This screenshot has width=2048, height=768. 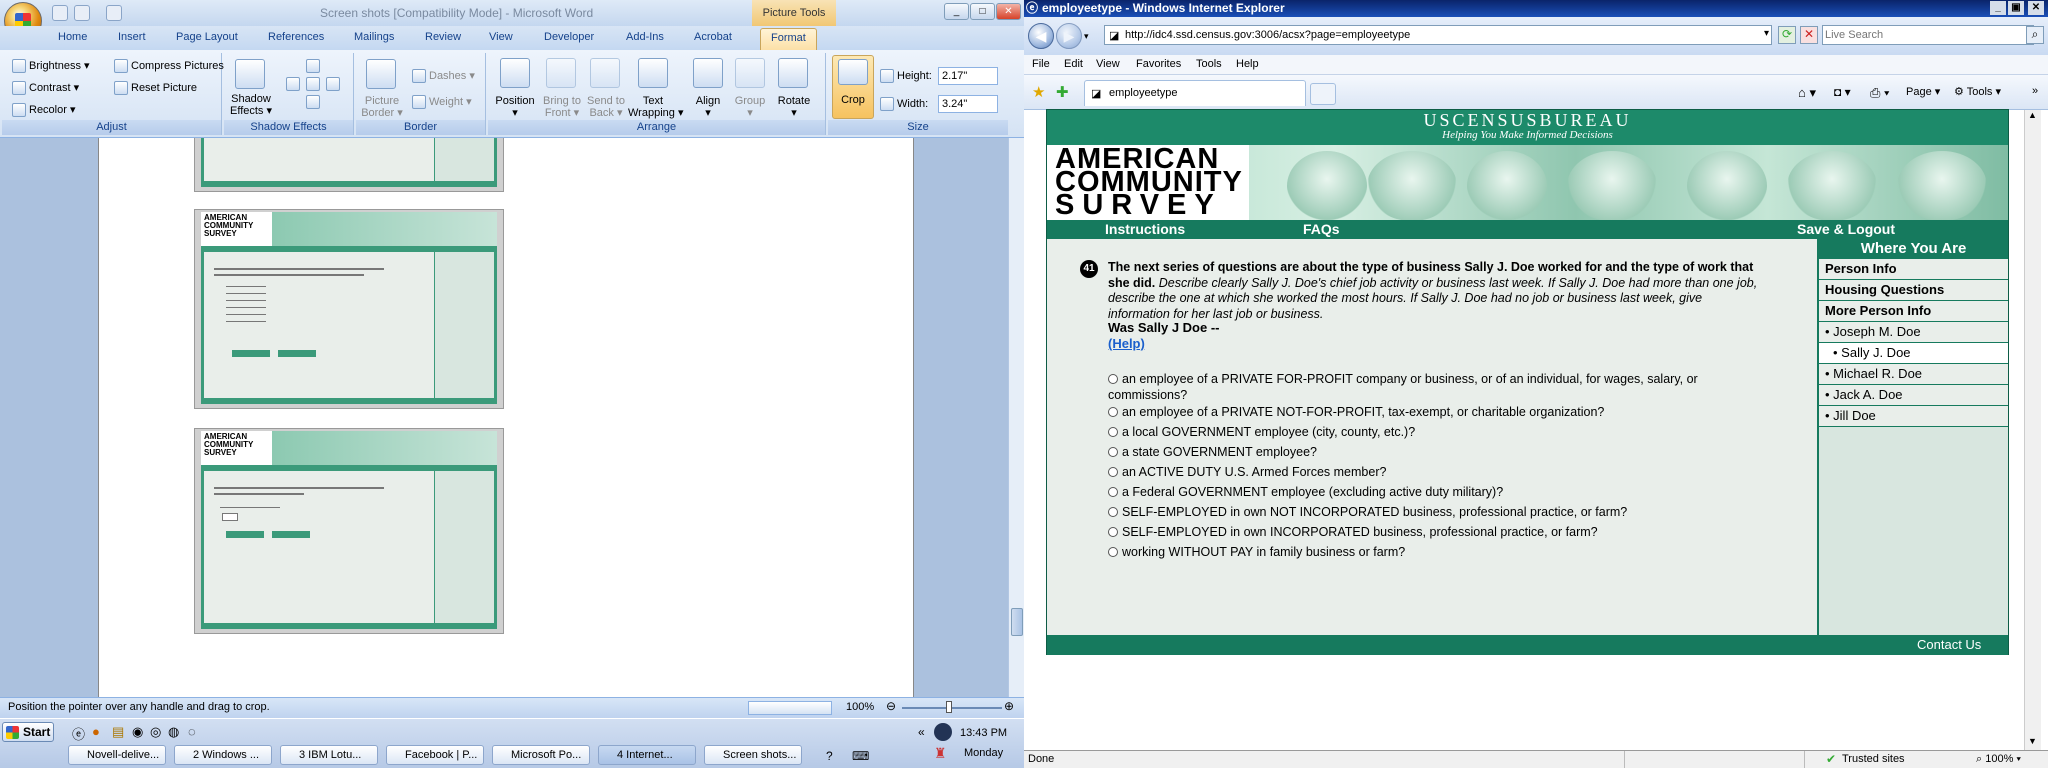 I want to click on start-button: Start, so click(x=28, y=732).